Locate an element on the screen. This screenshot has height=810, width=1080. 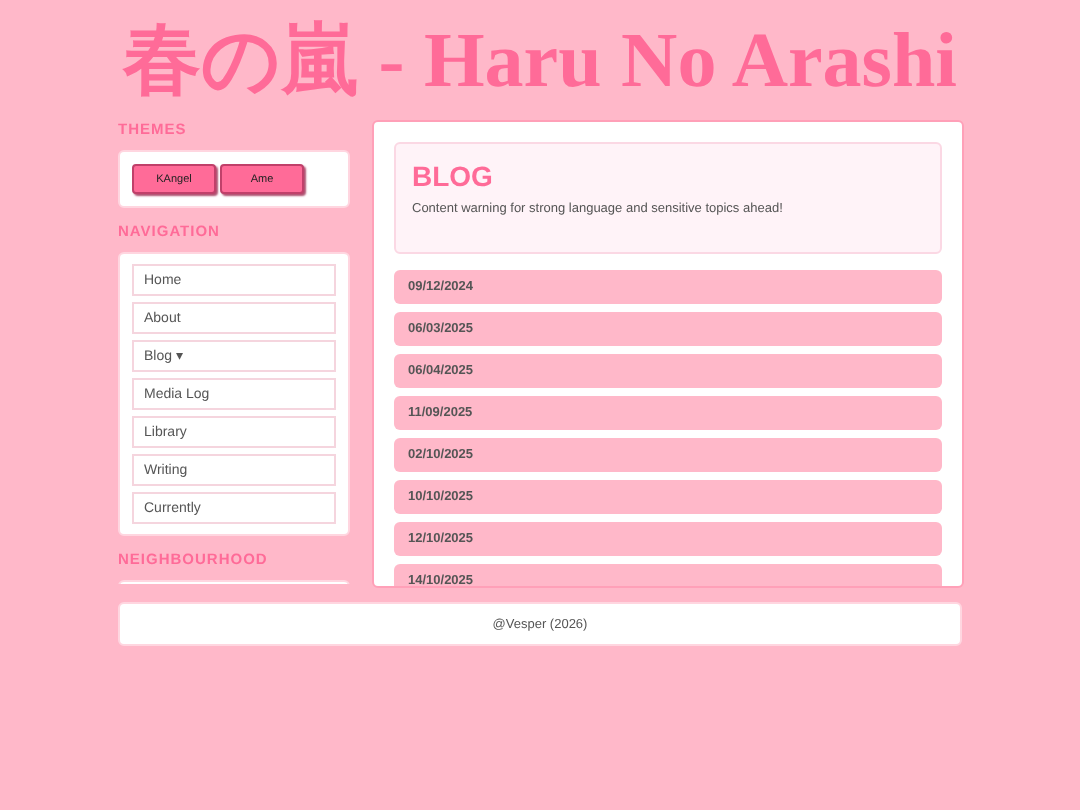
site-title: 春の嵐 - Haru No Arashi is located at coordinates (539, 62).